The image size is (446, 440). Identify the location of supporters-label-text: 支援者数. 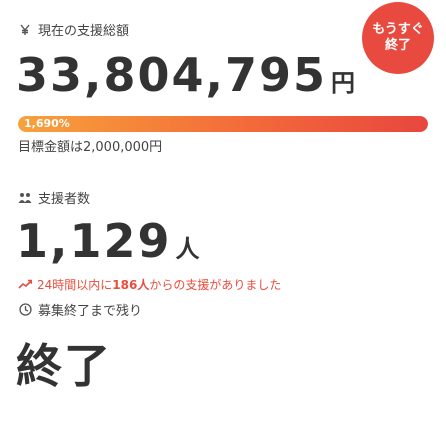
(64, 199).